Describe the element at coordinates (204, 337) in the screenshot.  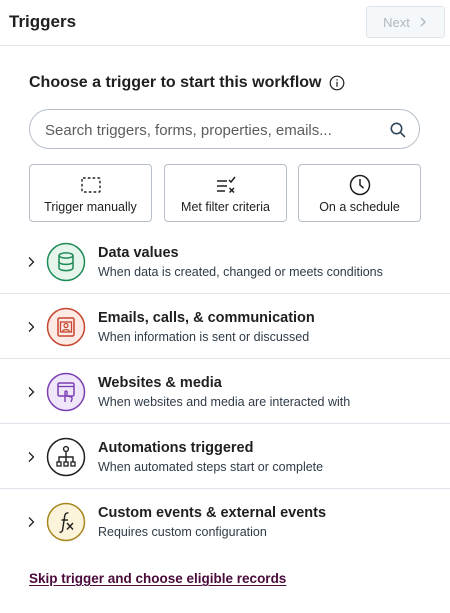
I see `category-description: When information is sent or discussed` at that location.